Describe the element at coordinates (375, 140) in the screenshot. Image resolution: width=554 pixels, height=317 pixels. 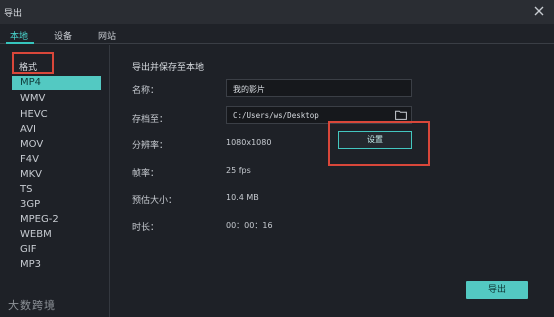
I see `settings-button: 设置` at that location.